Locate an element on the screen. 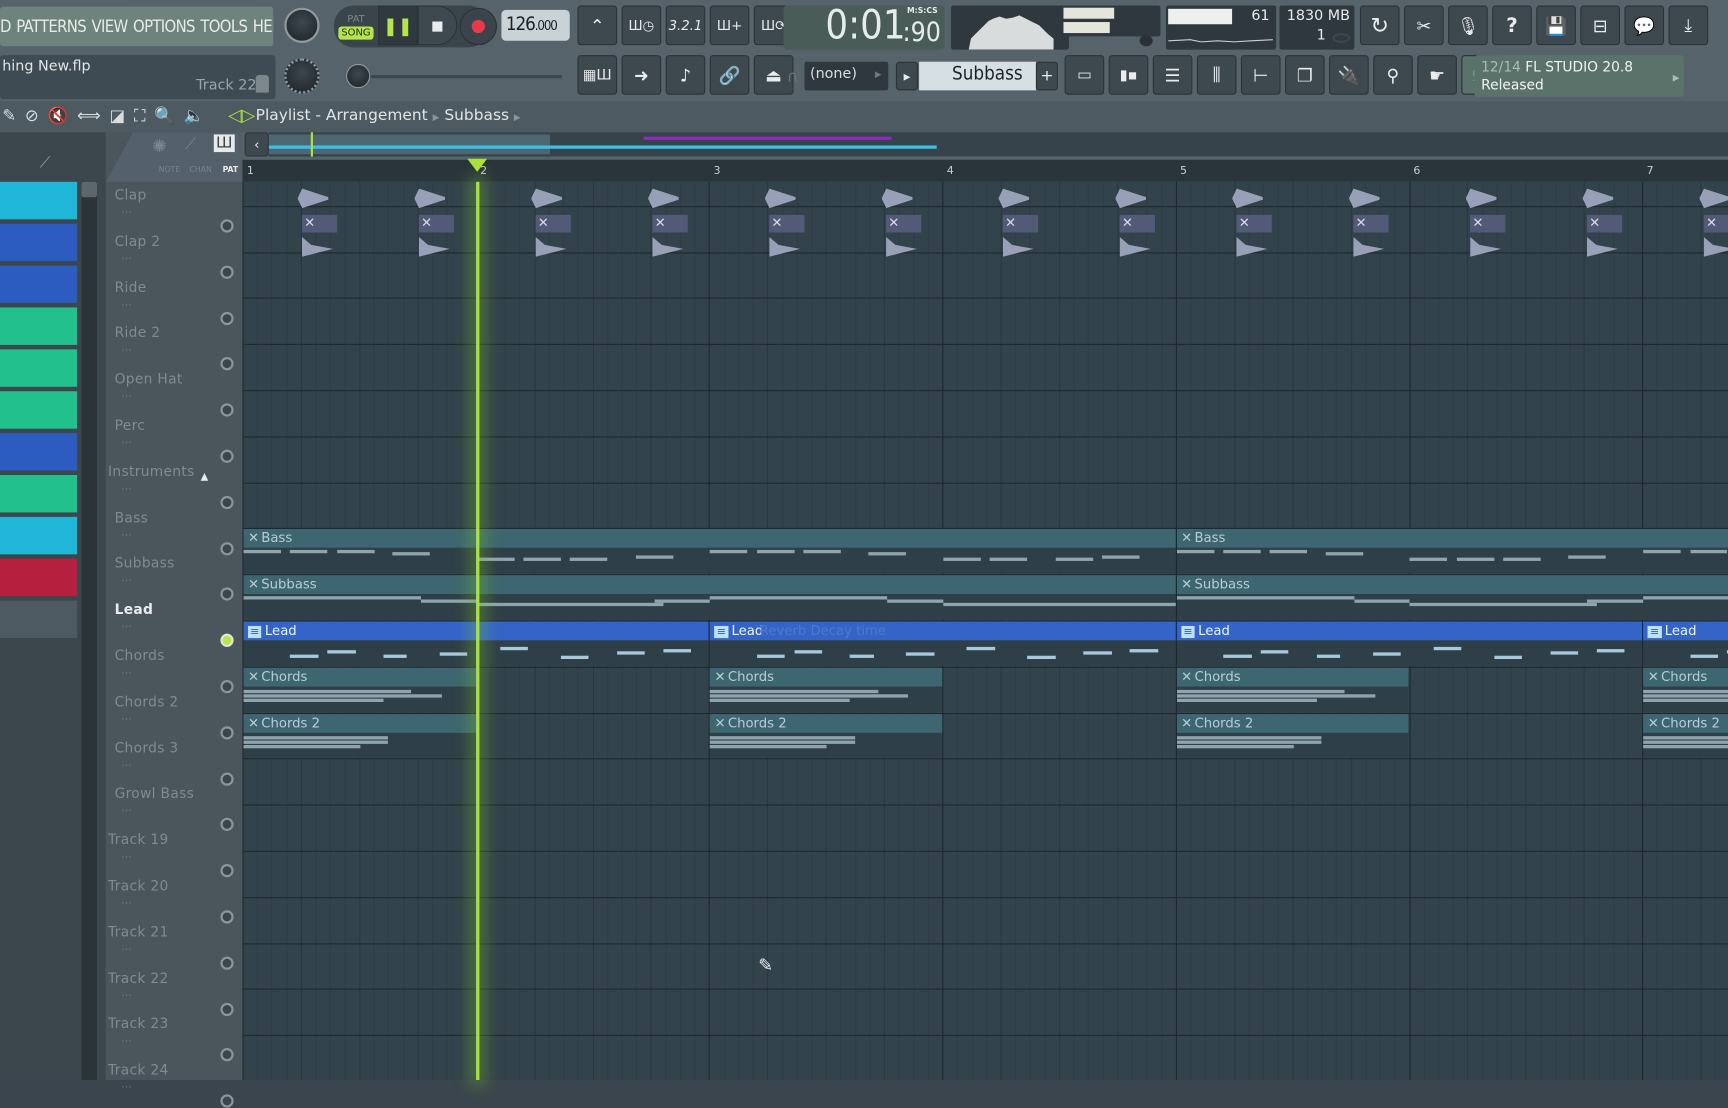 The image size is (1728, 1108). track-name: Track 22 is located at coordinates (138, 977).